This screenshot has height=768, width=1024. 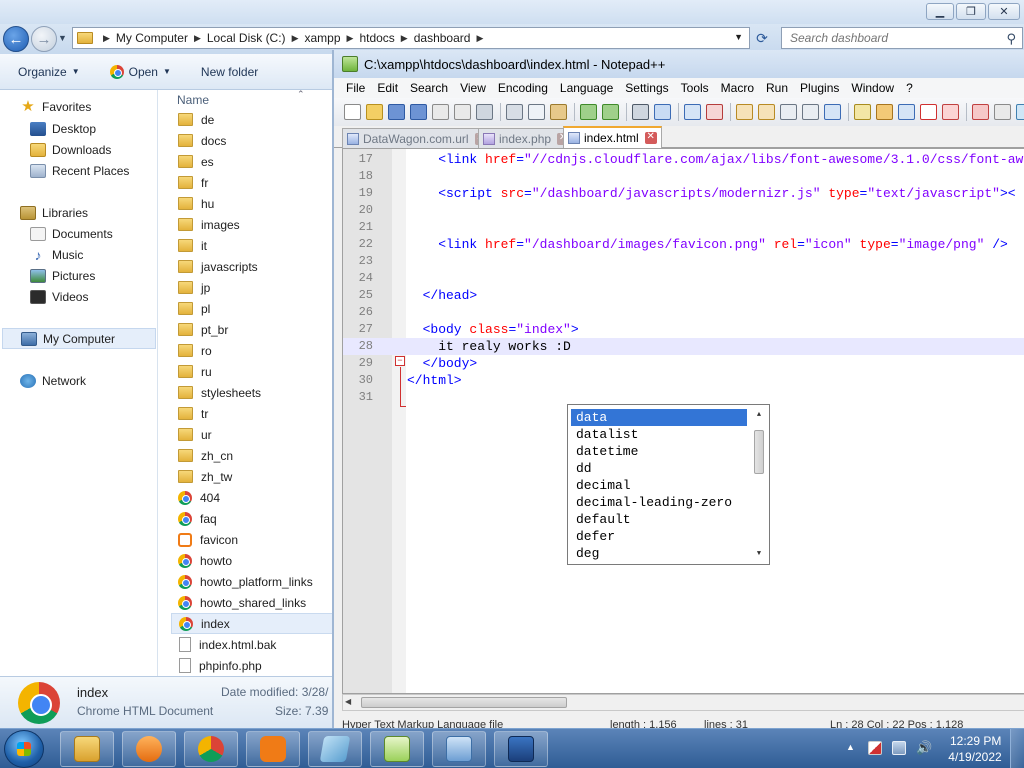 I want to click on nav-videos: Videos, so click(x=79, y=296).